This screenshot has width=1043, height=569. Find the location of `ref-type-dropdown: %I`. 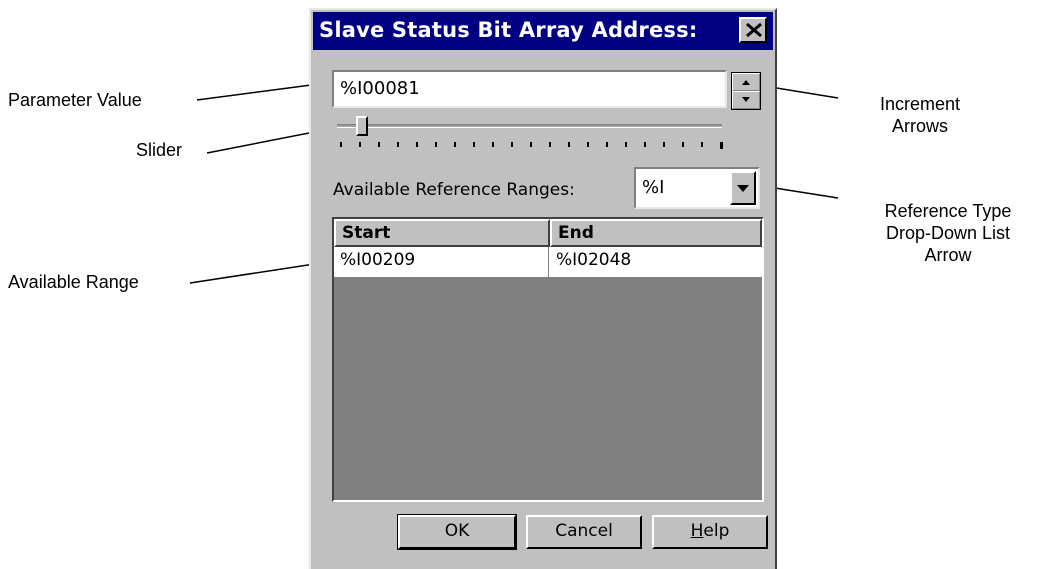

ref-type-dropdown: %I is located at coordinates (697, 188).